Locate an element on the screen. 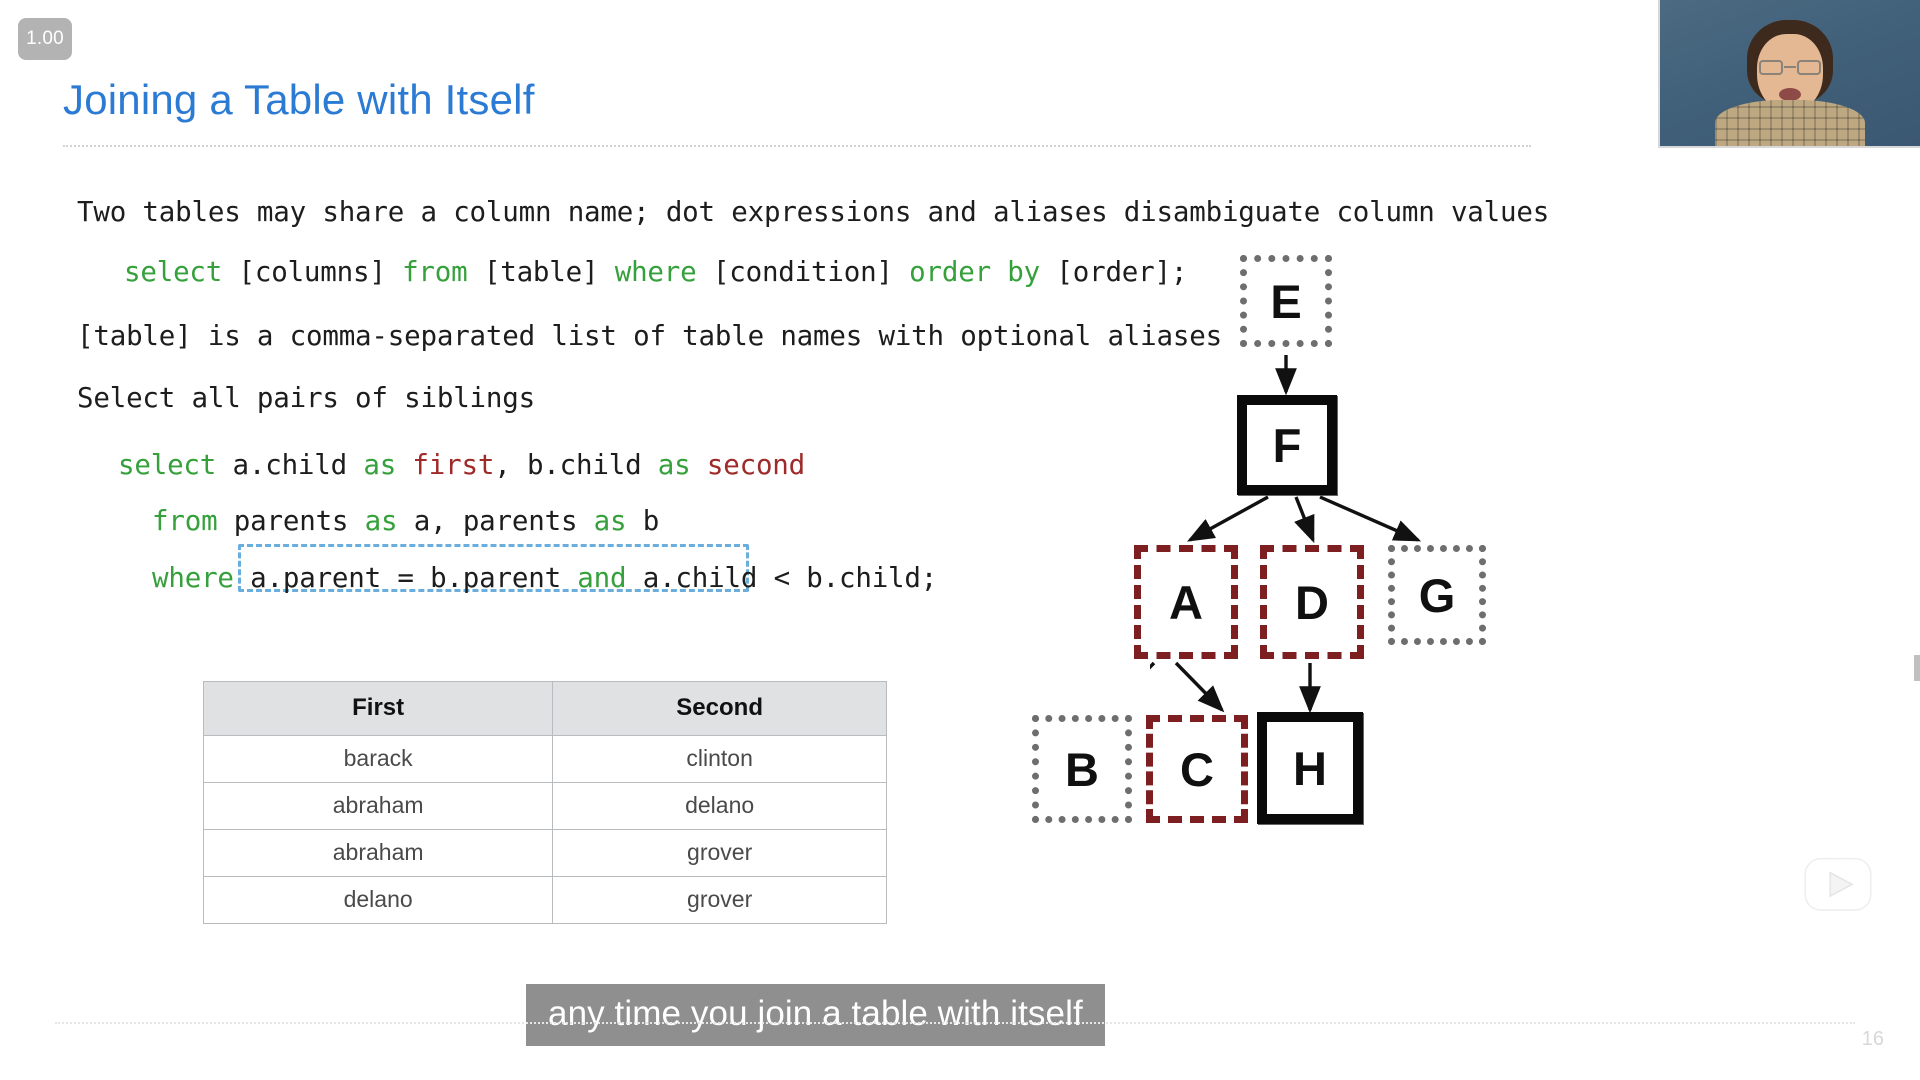 The image size is (1920, 1080). cell-first: delano is located at coordinates (378, 900).